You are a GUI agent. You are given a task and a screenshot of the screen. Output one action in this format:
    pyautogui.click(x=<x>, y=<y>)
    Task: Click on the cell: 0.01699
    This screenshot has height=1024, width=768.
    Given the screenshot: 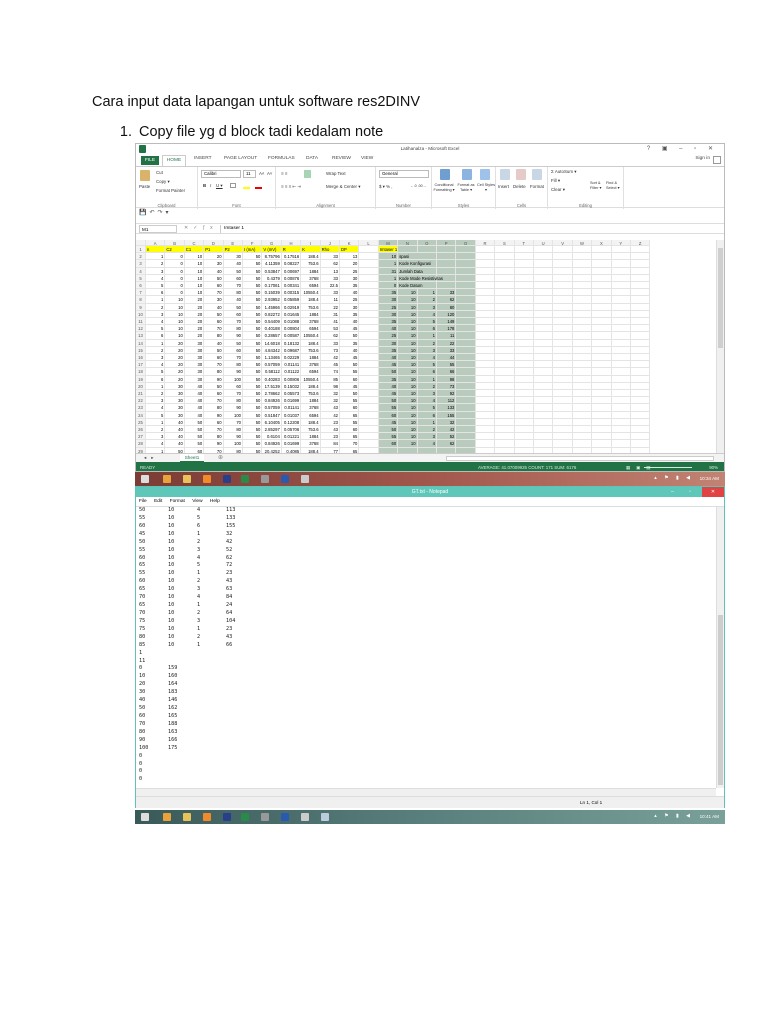 What is the action you would take?
    pyautogui.click(x=291, y=444)
    